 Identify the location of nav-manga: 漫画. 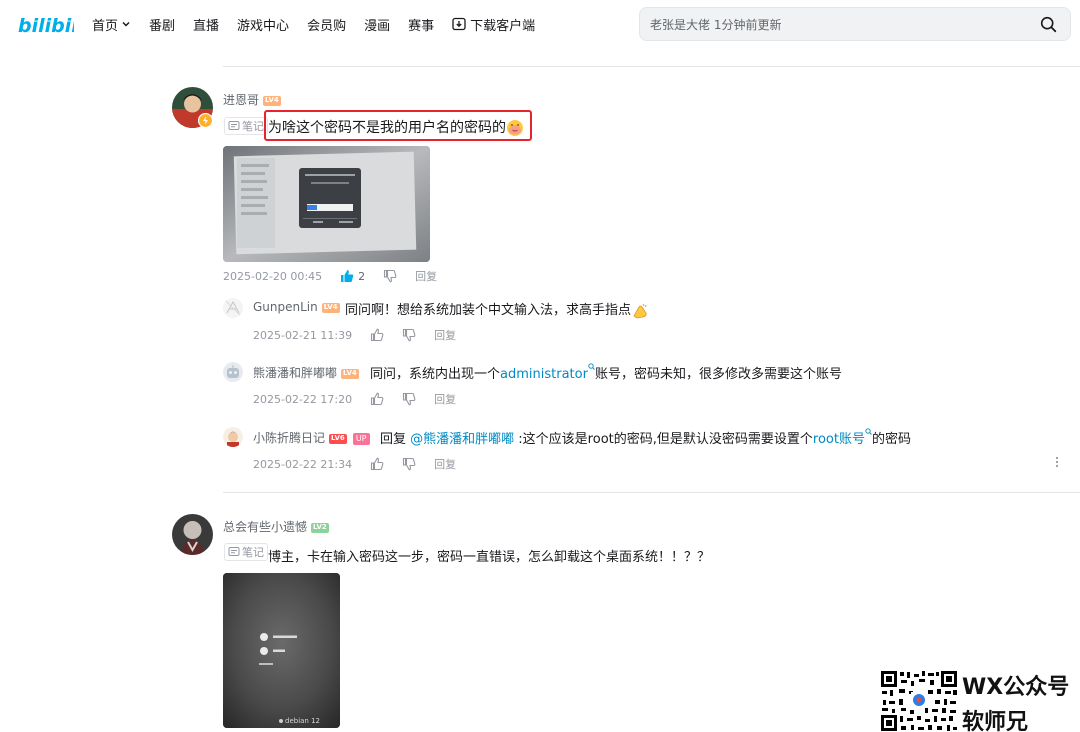
(377, 24).